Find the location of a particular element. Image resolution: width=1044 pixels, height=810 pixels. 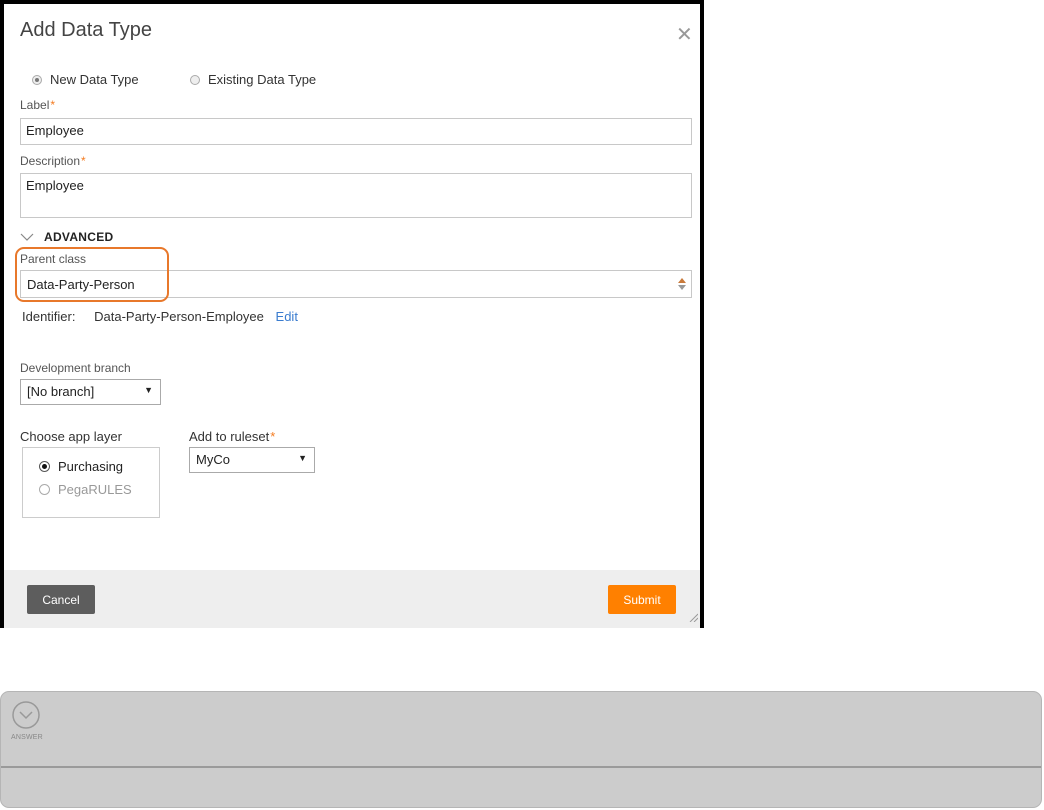

up-down-arrows-icon is located at coordinates (682, 284).